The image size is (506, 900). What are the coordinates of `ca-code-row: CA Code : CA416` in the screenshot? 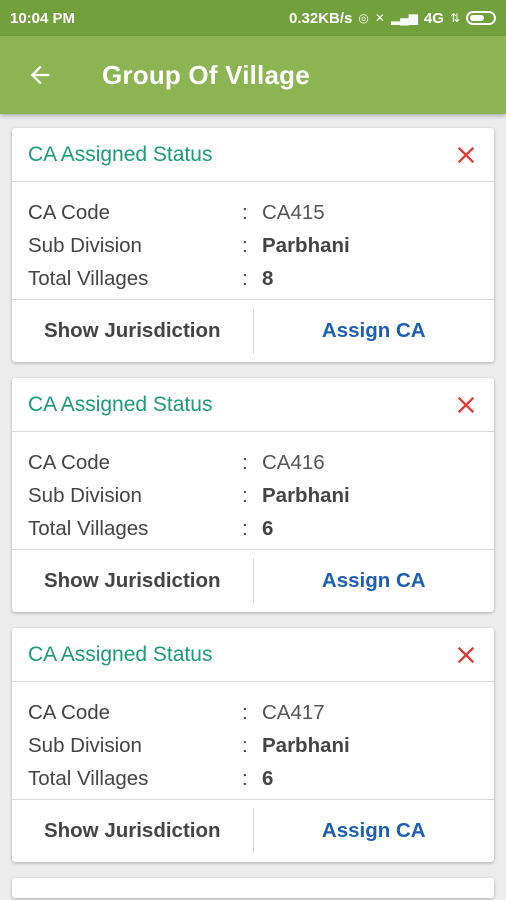 It's located at (253, 462).